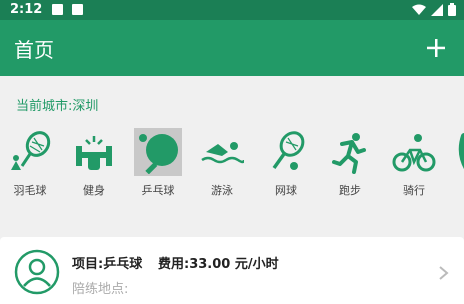  What do you see at coordinates (30, 152) in the screenshot?
I see `badminton-icon` at bounding box center [30, 152].